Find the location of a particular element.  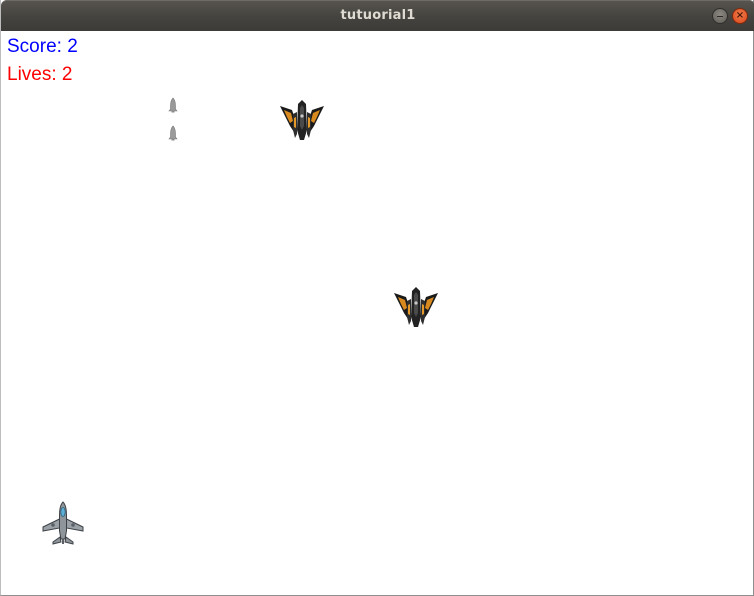

score-label: Score: 2 is located at coordinates (42, 46).